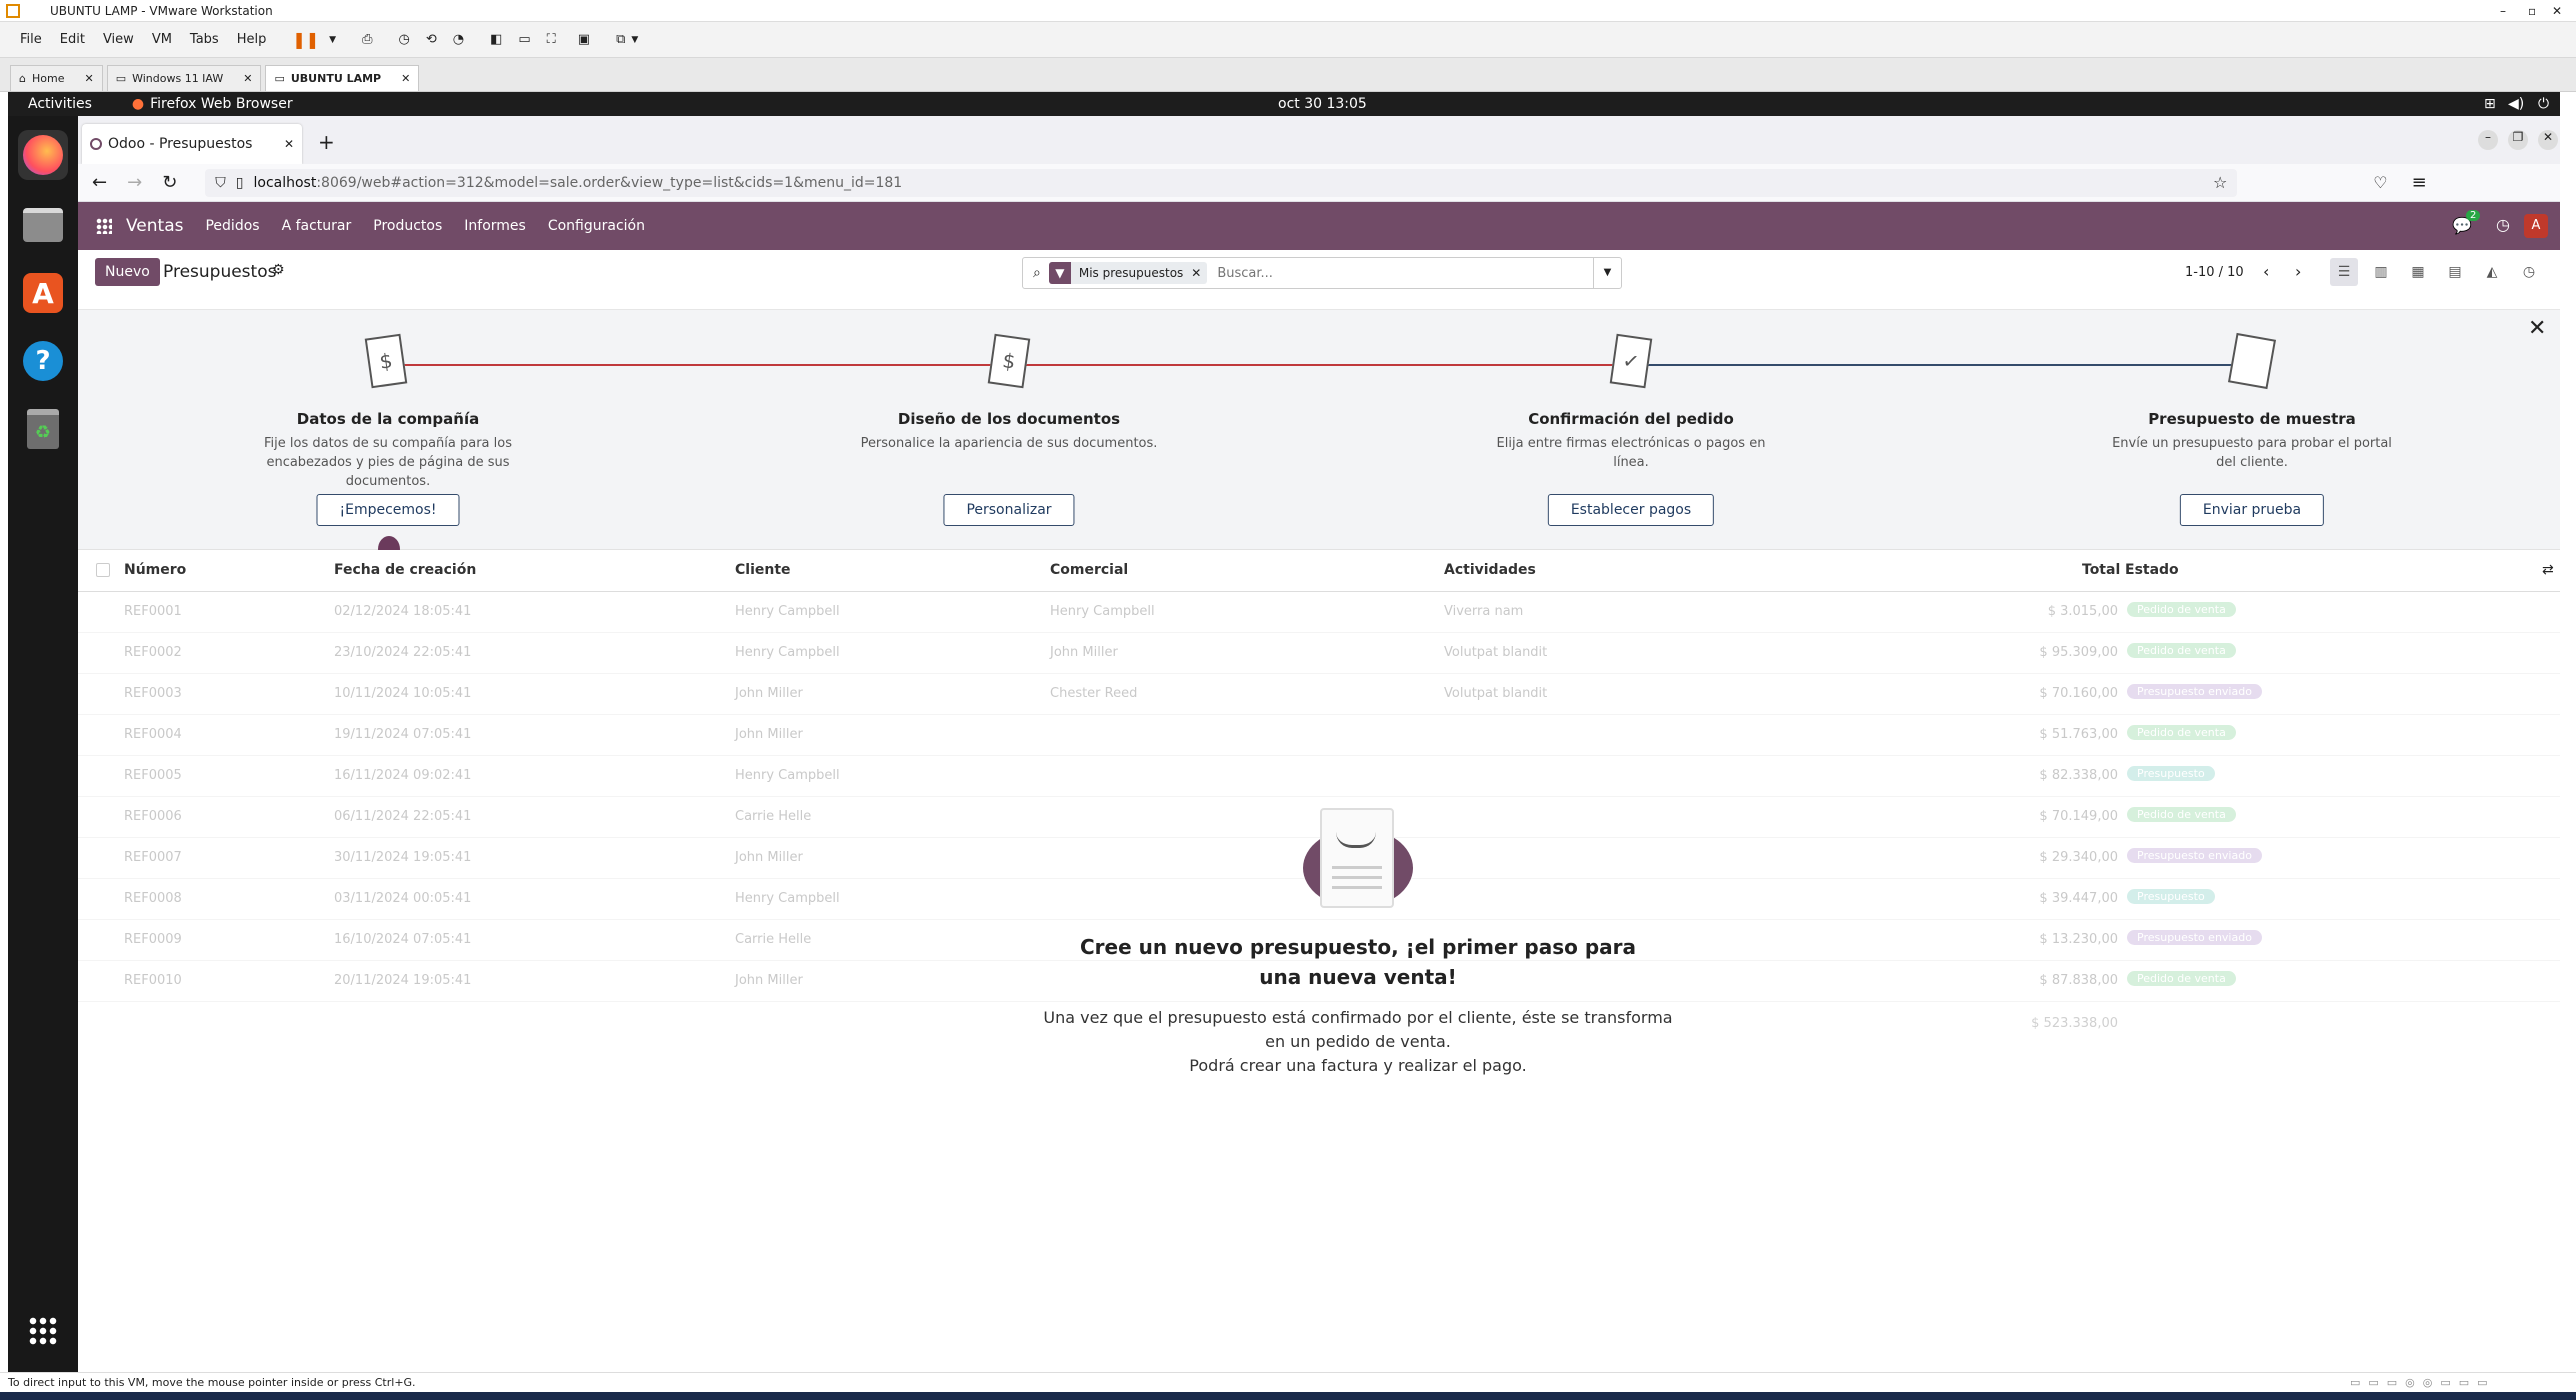 This screenshot has height=1400, width=2576. Describe the element at coordinates (620, 39) in the screenshot. I see `stretch-icon: ⧉` at that location.